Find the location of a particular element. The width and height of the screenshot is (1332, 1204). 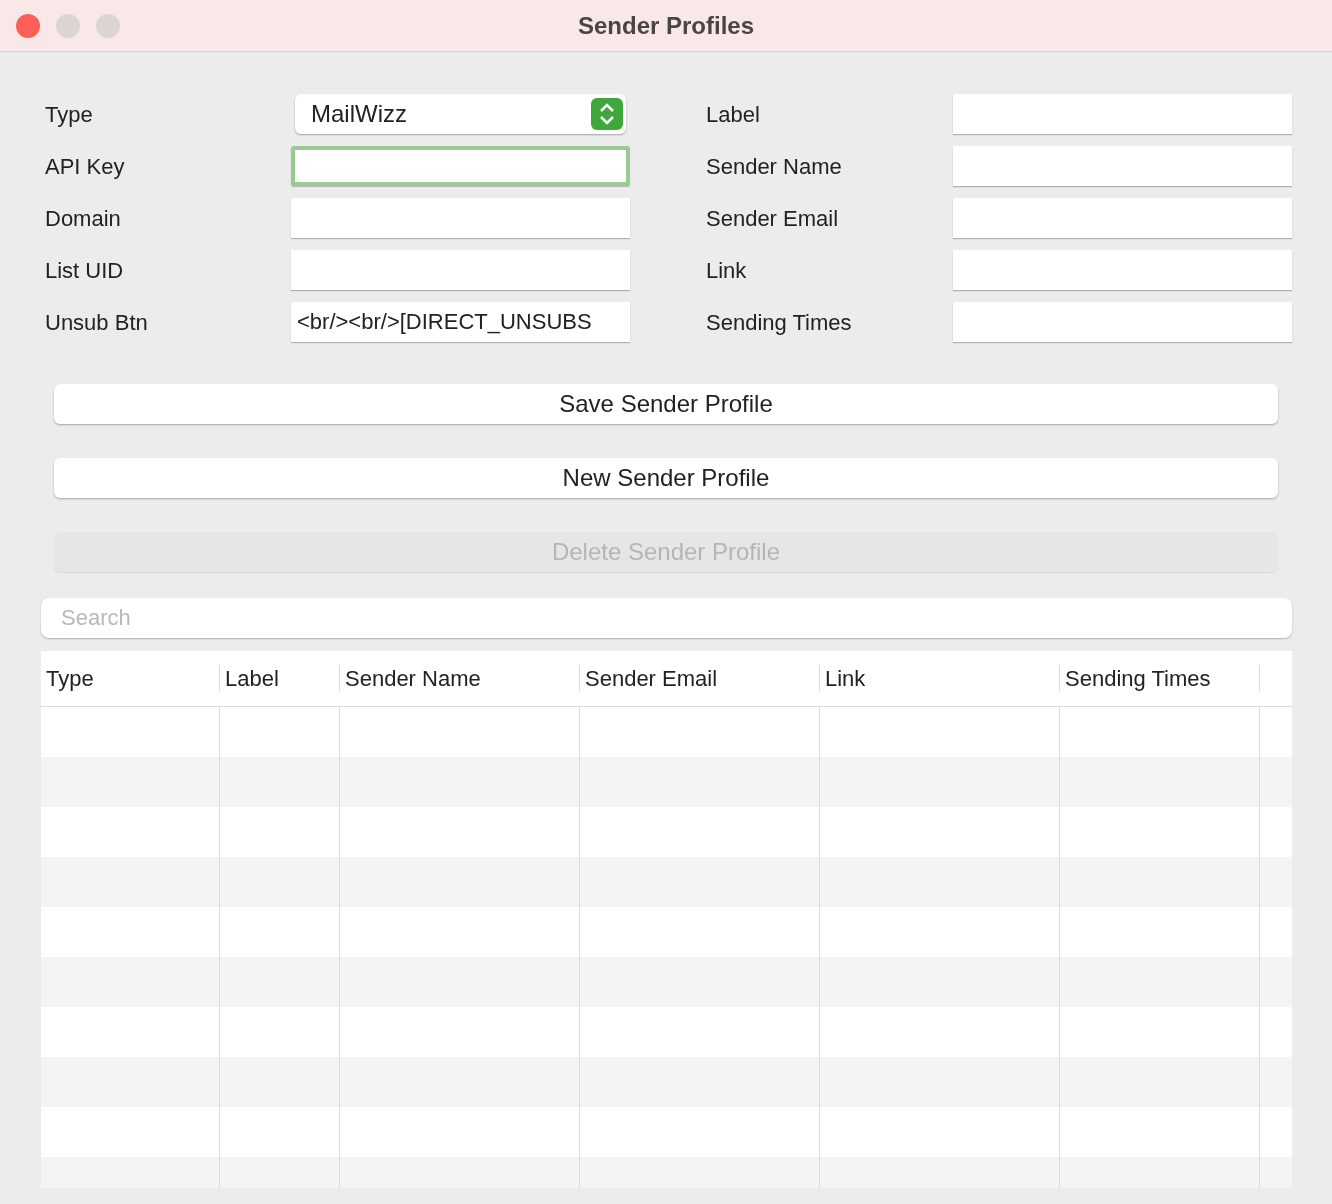

type-dropdown: MailWizz is located at coordinates (460, 114).